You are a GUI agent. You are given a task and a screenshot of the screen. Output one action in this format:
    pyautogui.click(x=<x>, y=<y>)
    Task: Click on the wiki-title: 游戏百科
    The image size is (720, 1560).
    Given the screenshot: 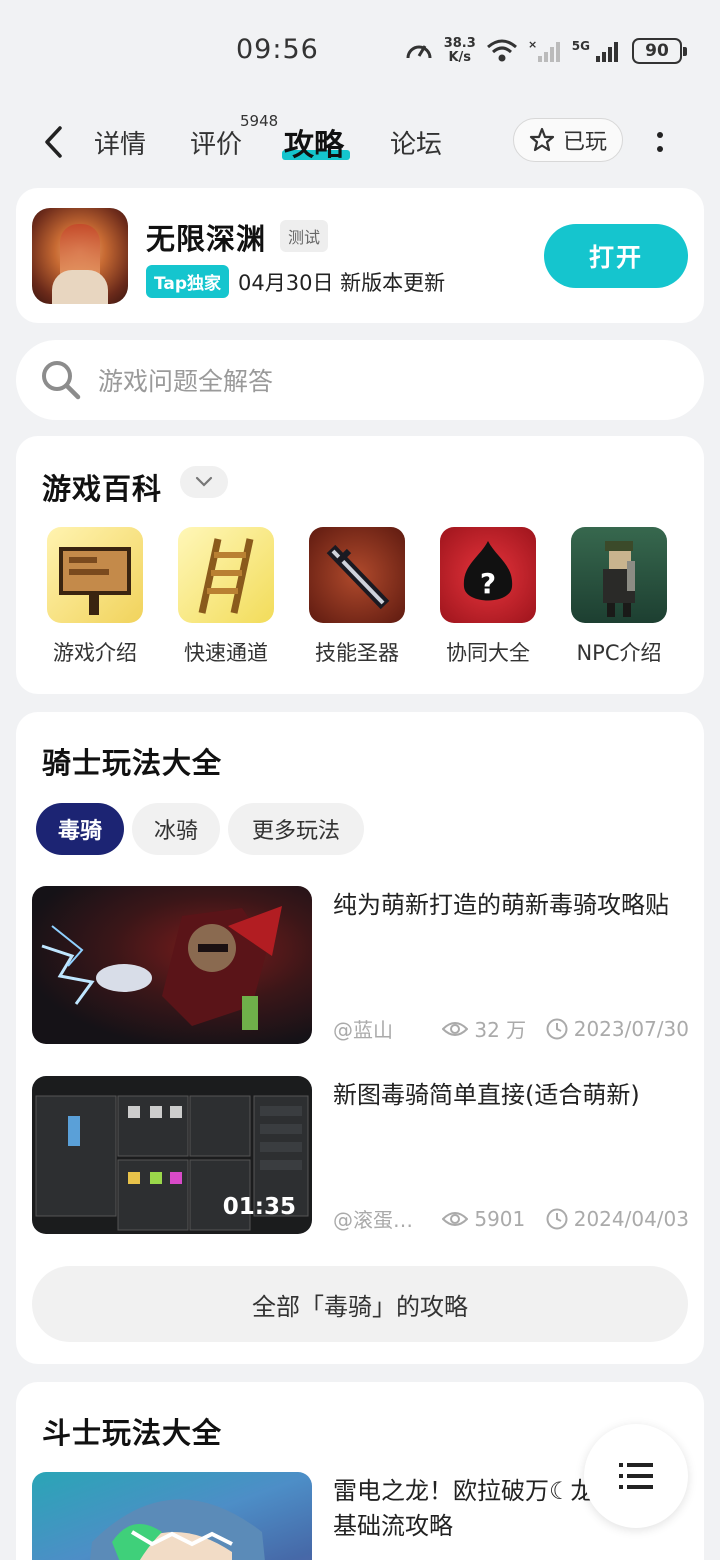 What is the action you would take?
    pyautogui.click(x=102, y=489)
    